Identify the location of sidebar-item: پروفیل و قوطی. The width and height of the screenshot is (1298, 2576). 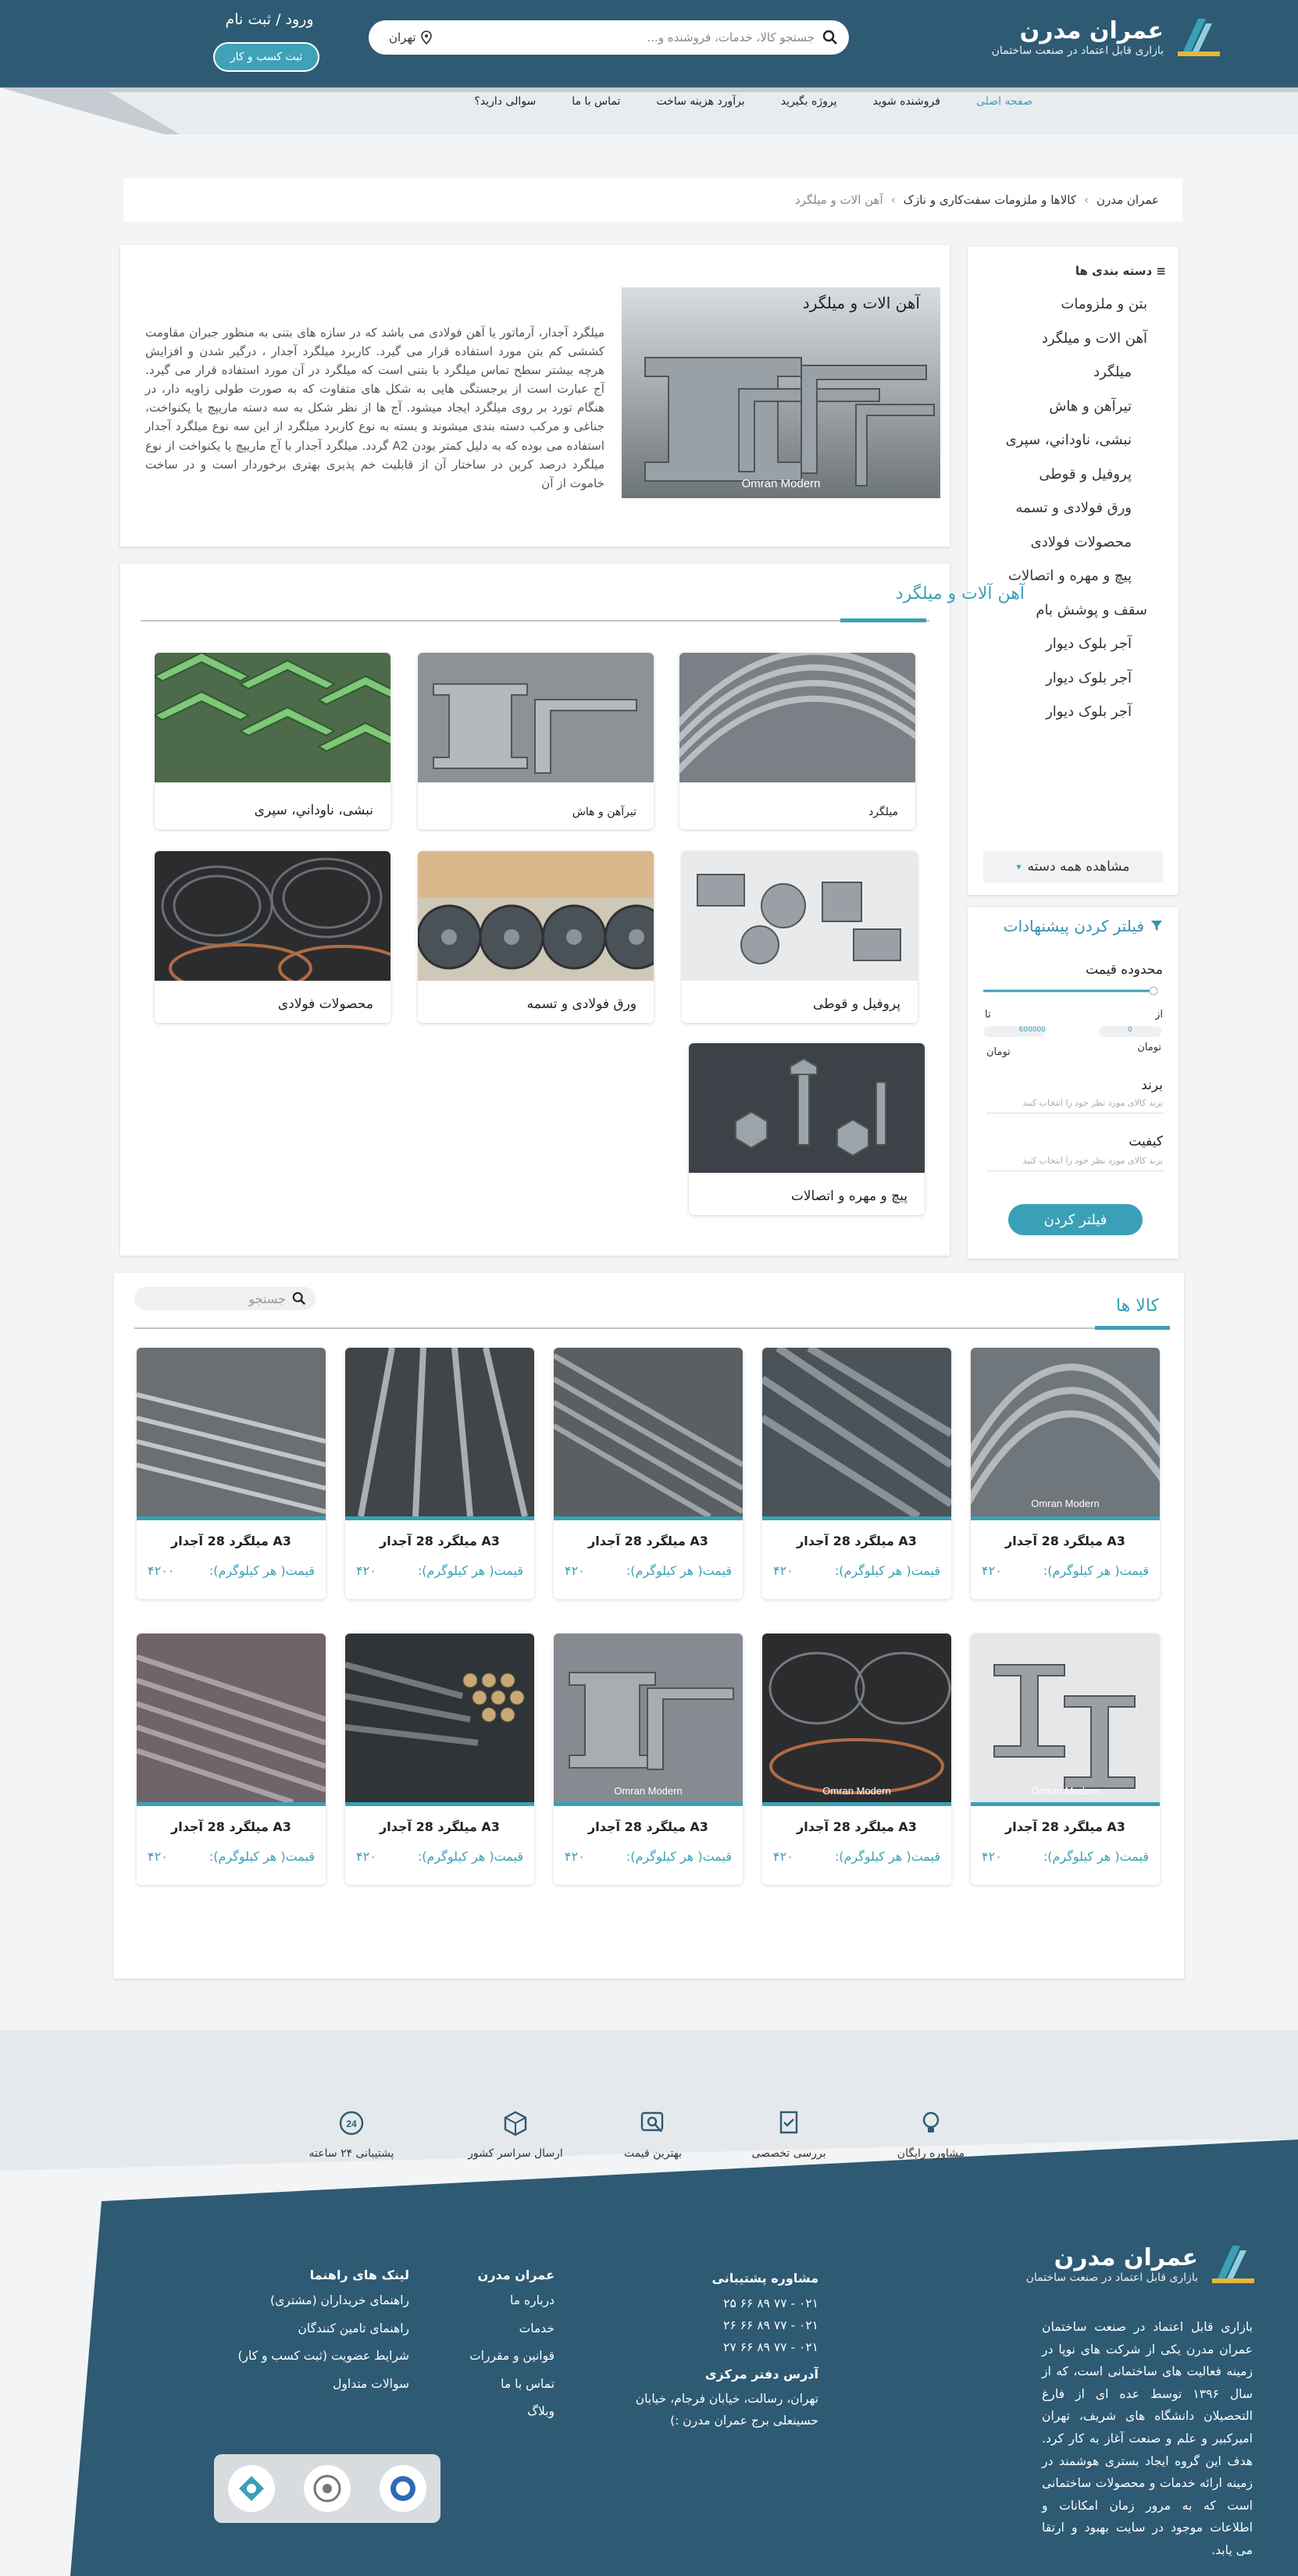
(1076, 475).